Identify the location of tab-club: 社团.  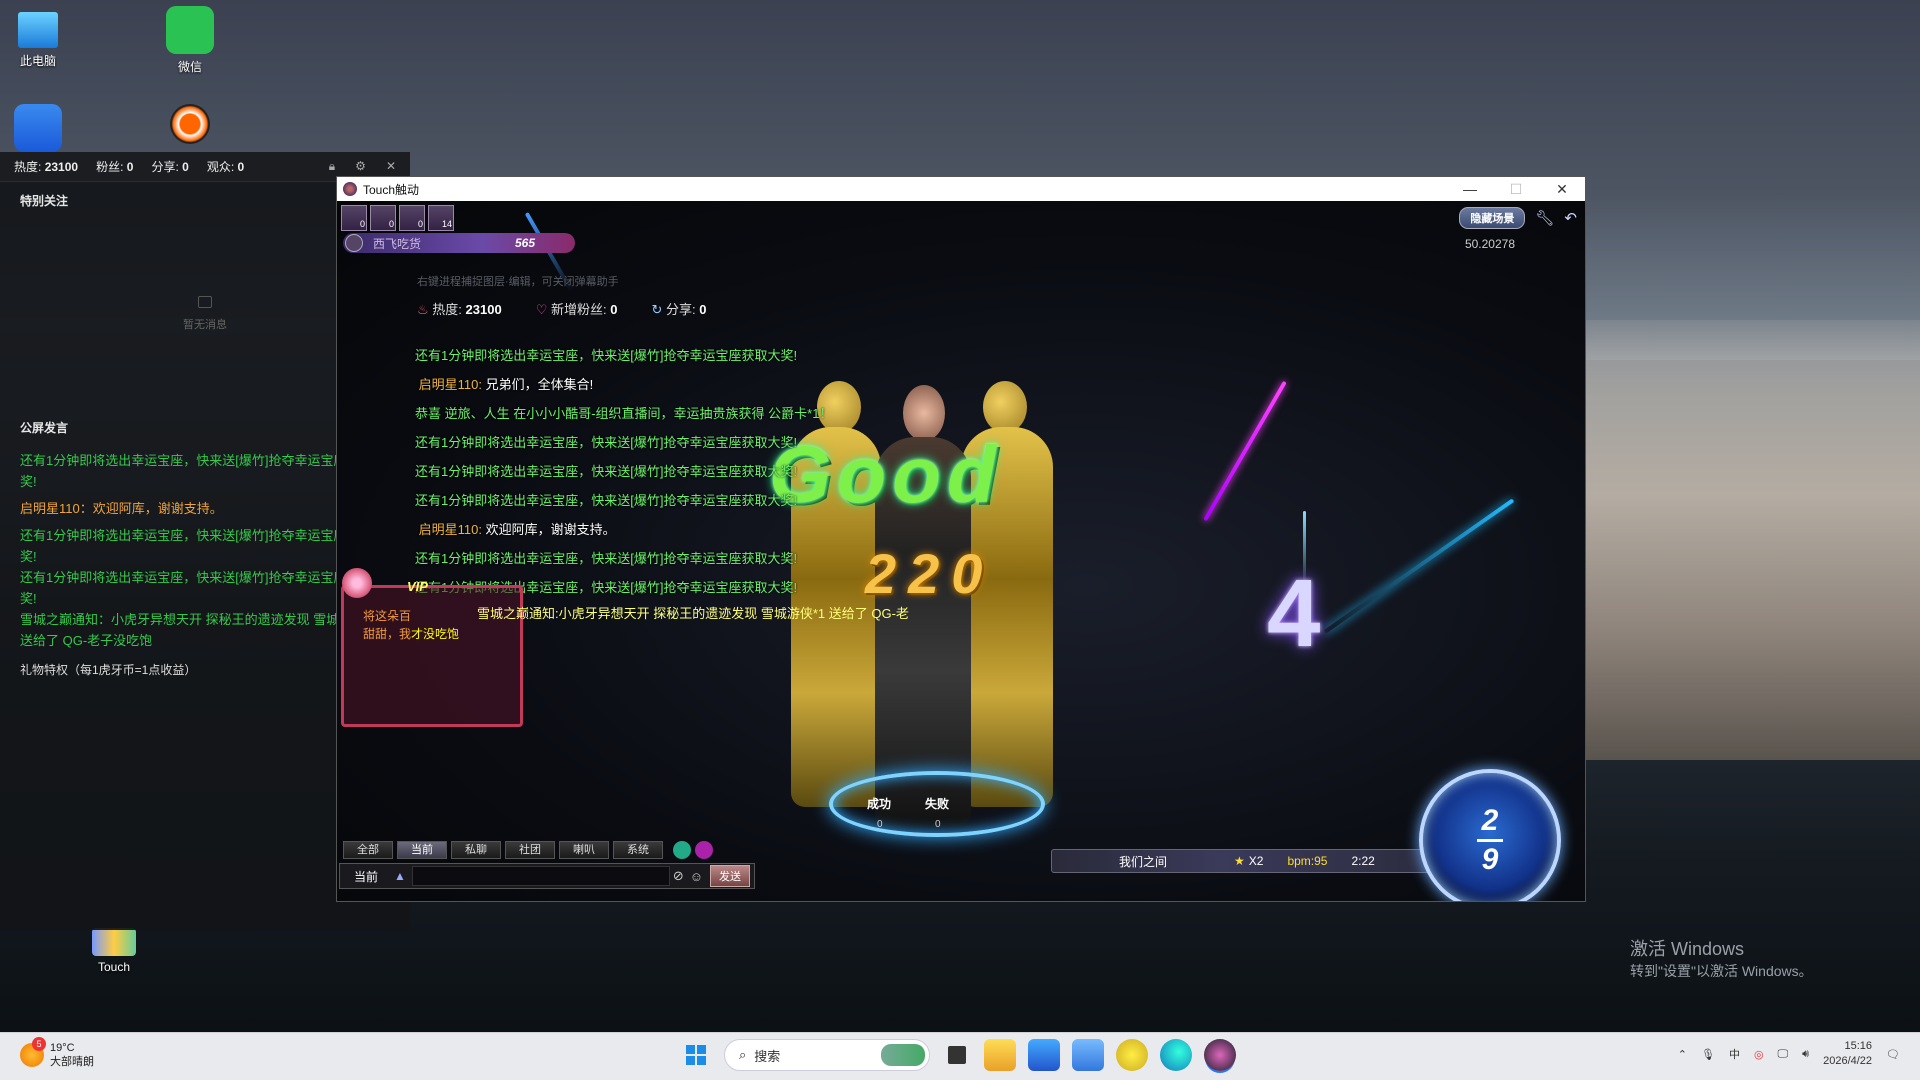
(530, 850).